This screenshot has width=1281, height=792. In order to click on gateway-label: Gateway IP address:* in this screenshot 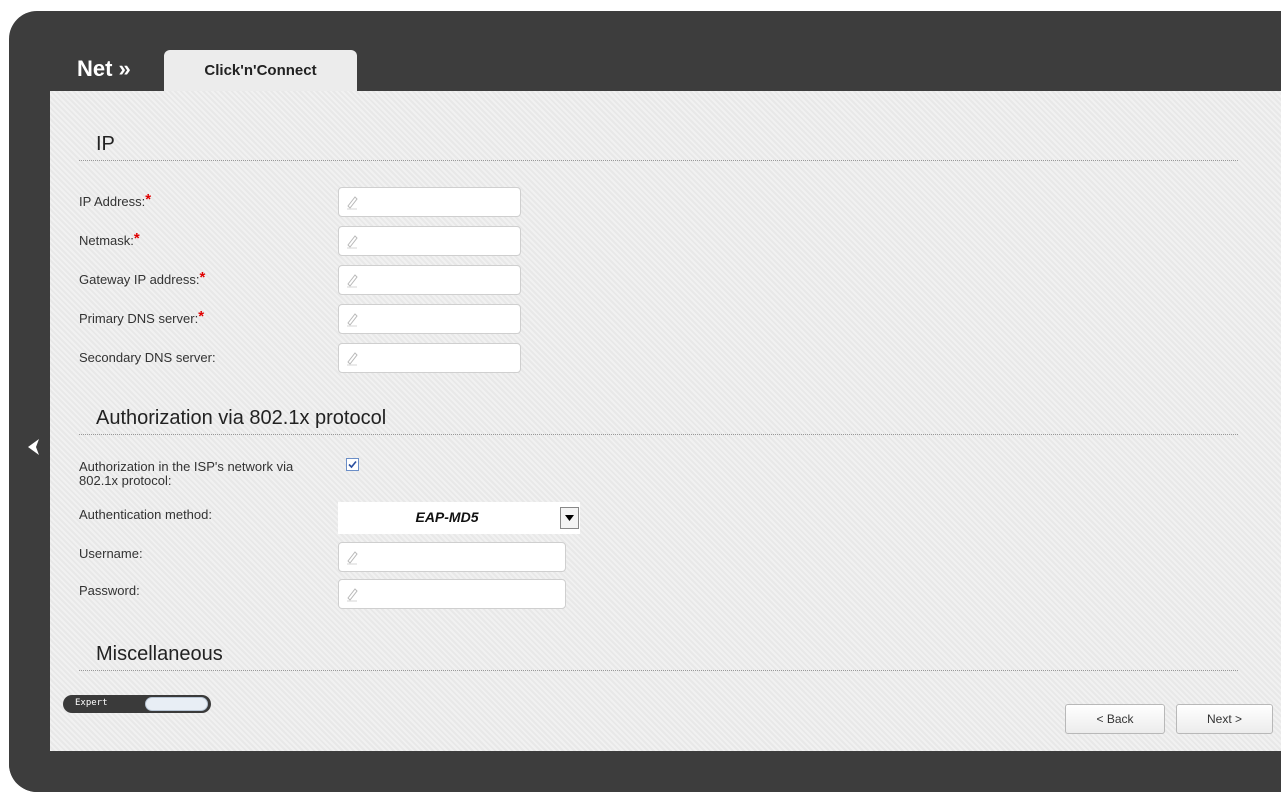, I will do `click(142, 278)`.